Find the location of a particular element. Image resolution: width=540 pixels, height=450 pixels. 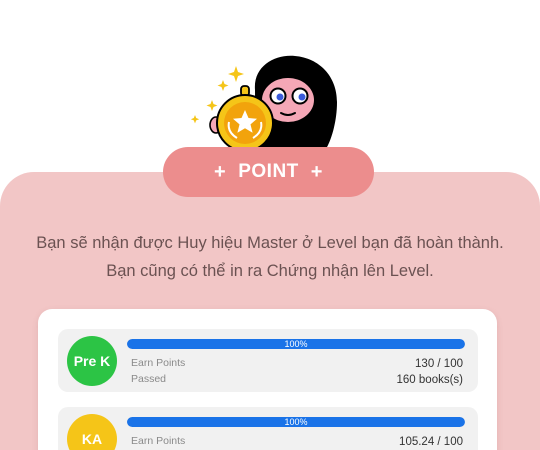

level-badge-pre-k: Pre K is located at coordinates (92, 361).